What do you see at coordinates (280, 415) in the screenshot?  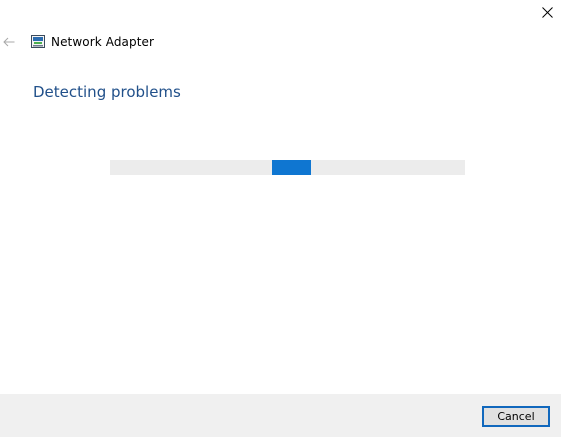 I see `footer-bar: Cancel` at bounding box center [280, 415].